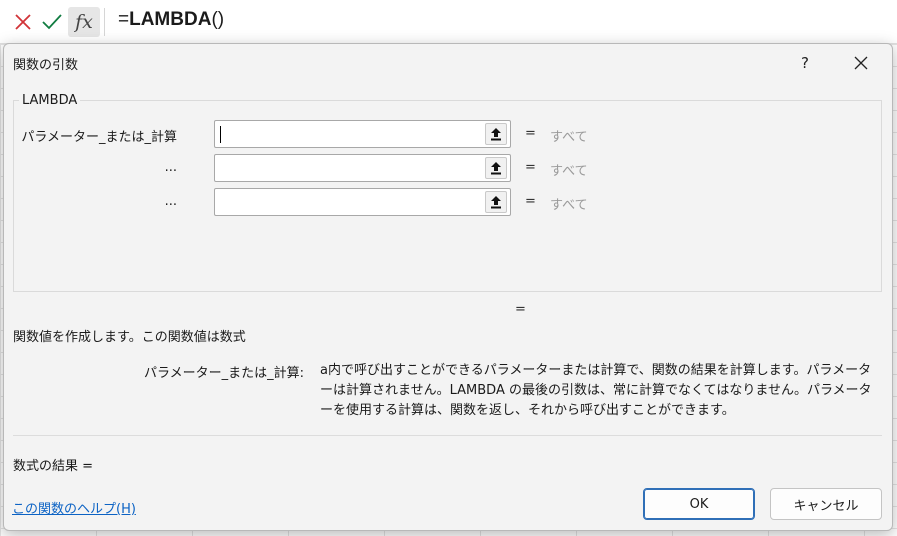 Image resolution: width=897 pixels, height=536 pixels. I want to click on fx-label: fx, so click(84, 22).